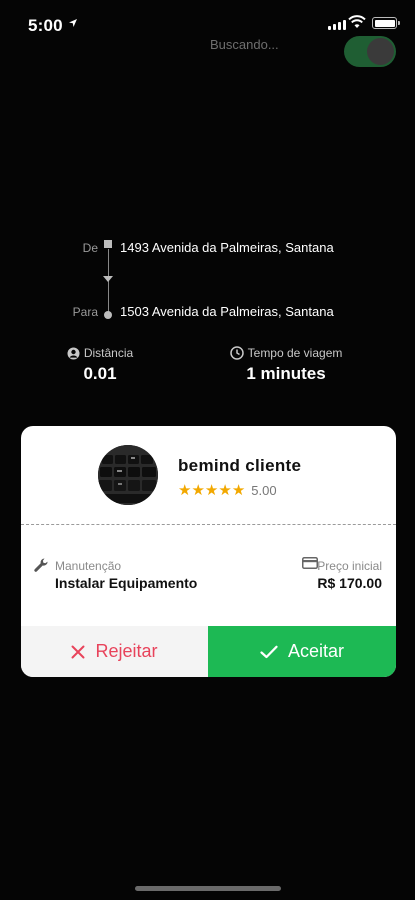 The height and width of the screenshot is (900, 415). I want to click on accept-label: Aceitar, so click(316, 651).